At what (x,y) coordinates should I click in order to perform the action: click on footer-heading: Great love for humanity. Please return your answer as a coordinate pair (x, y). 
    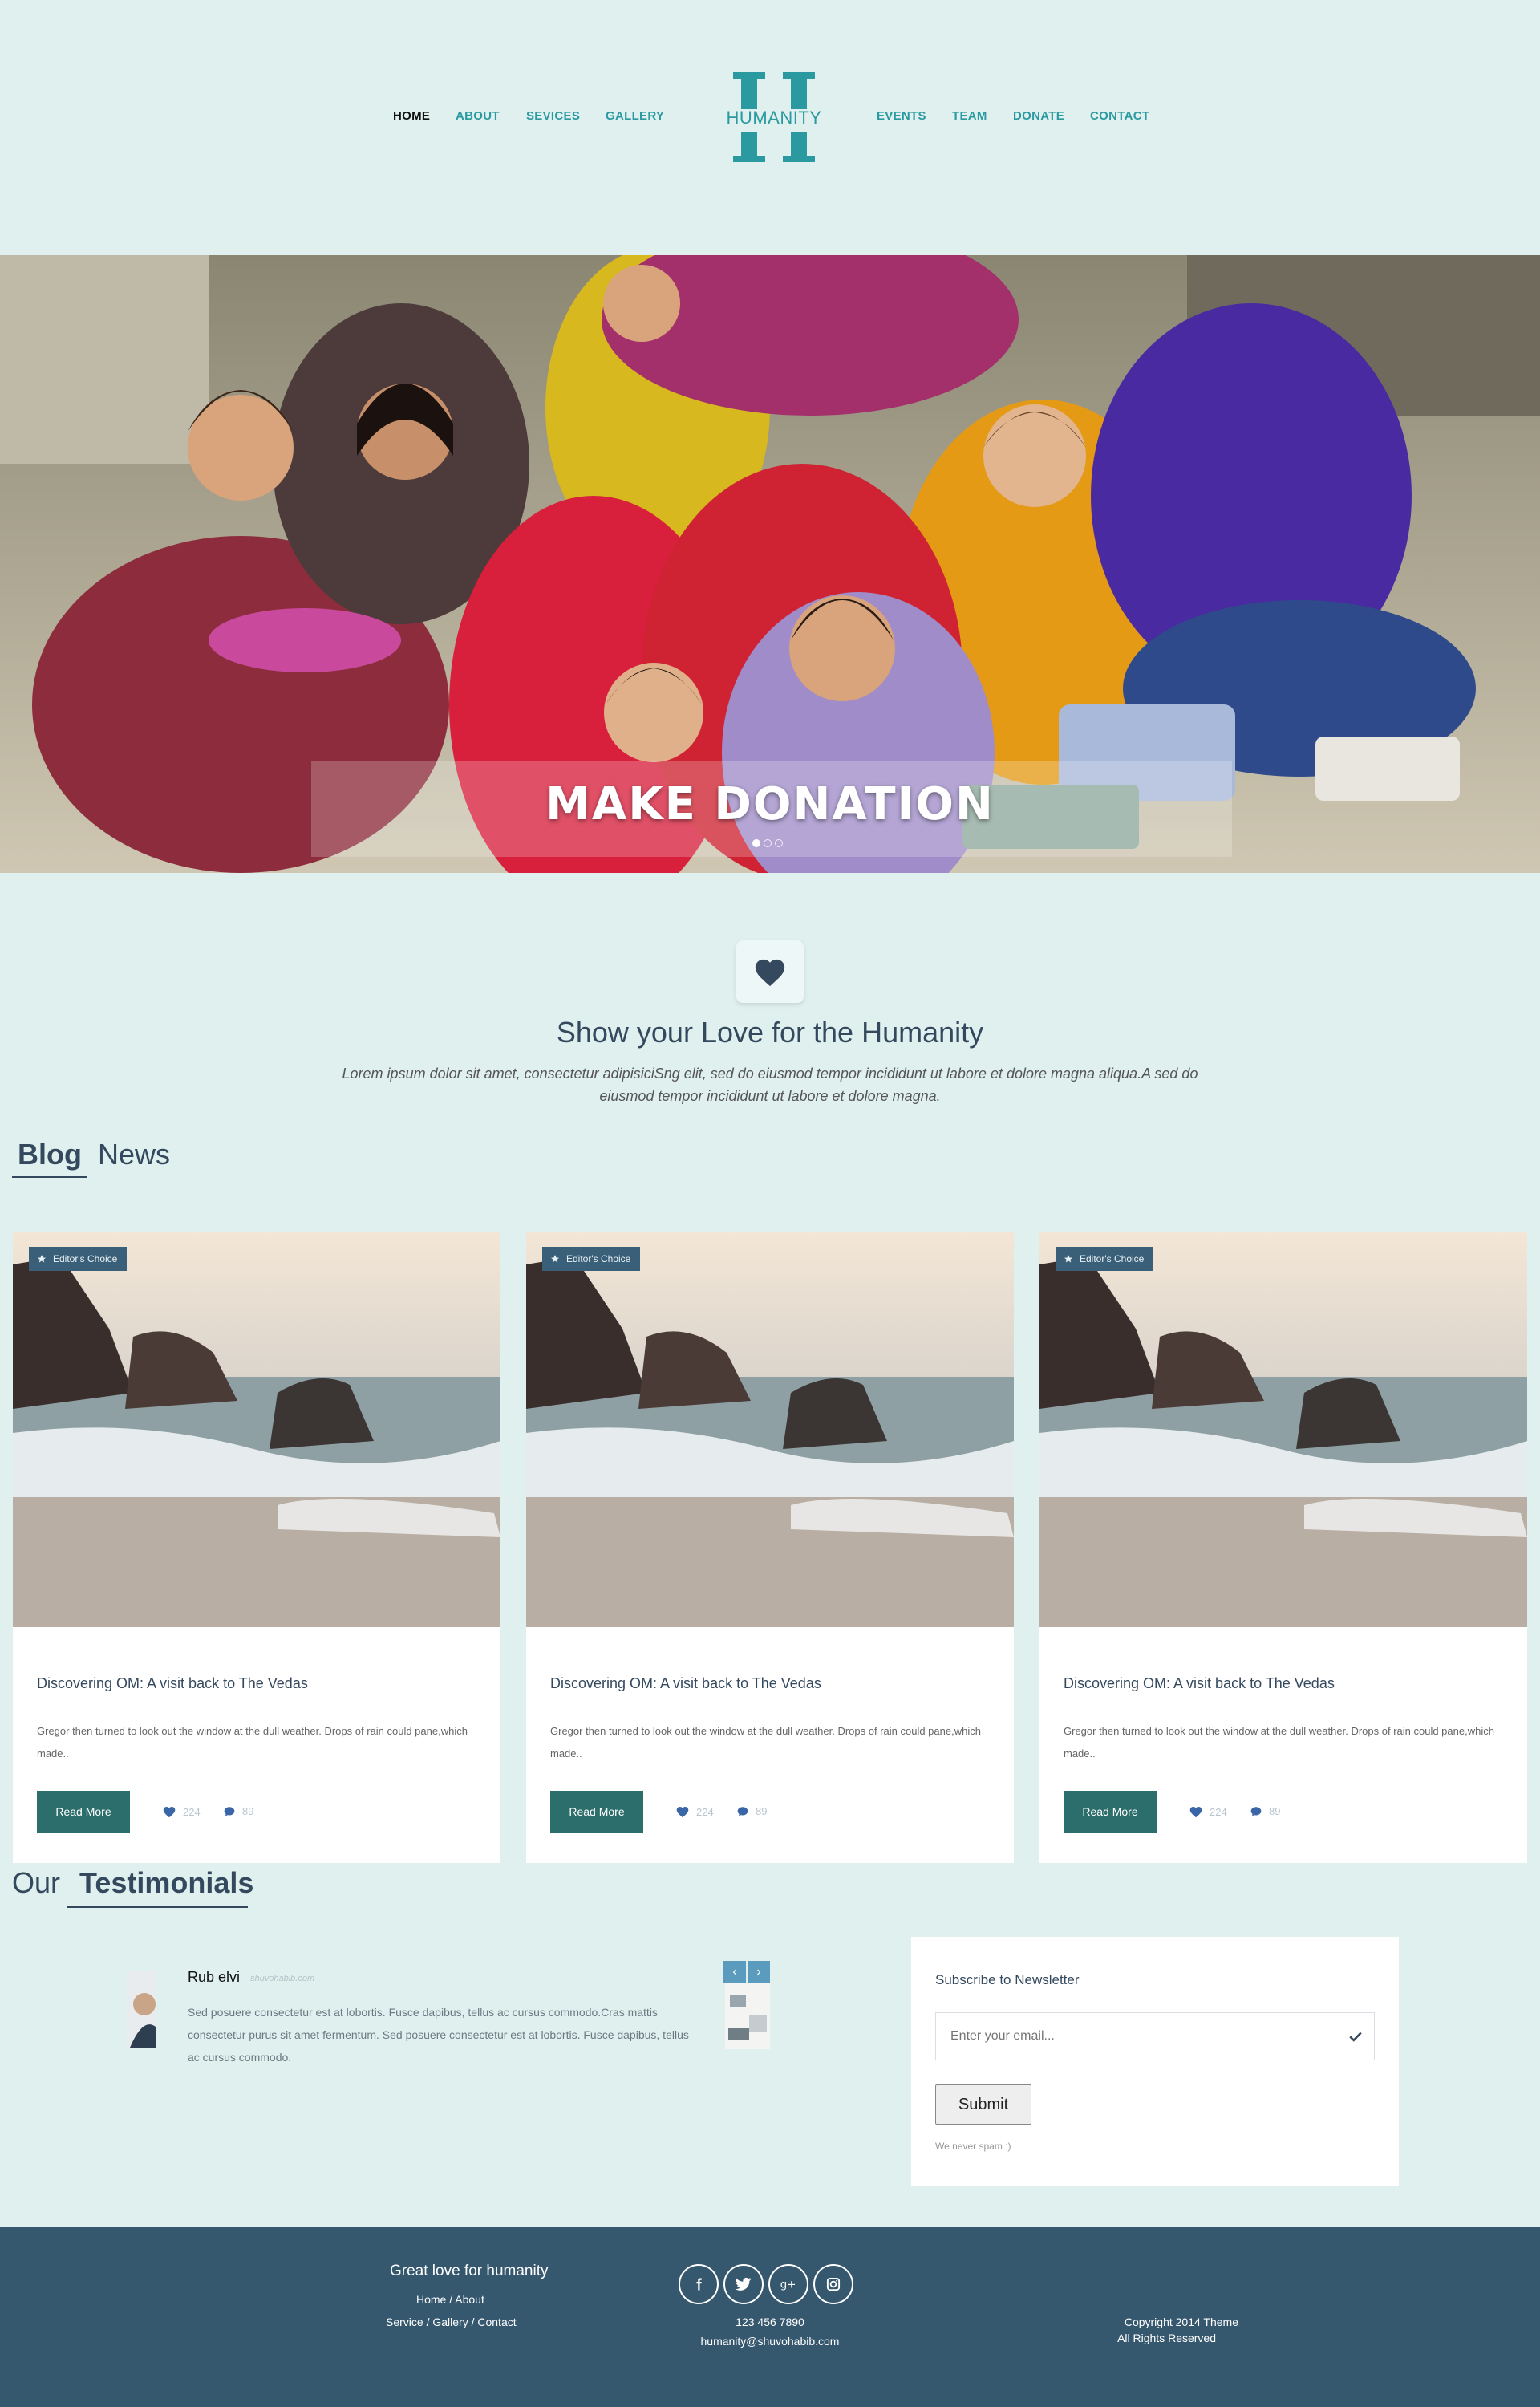
    Looking at the image, I should click on (469, 2271).